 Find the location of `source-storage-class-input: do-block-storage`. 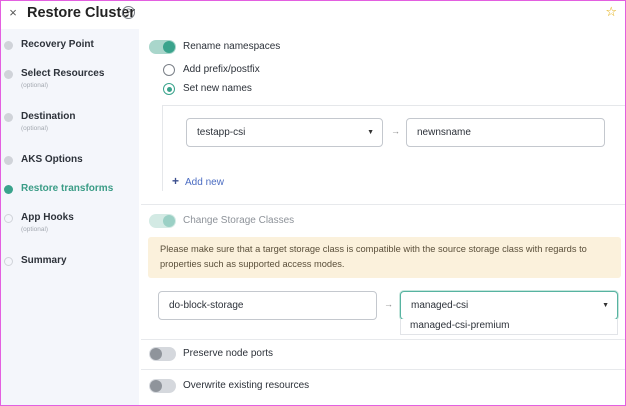

source-storage-class-input: do-block-storage is located at coordinates (267, 305).